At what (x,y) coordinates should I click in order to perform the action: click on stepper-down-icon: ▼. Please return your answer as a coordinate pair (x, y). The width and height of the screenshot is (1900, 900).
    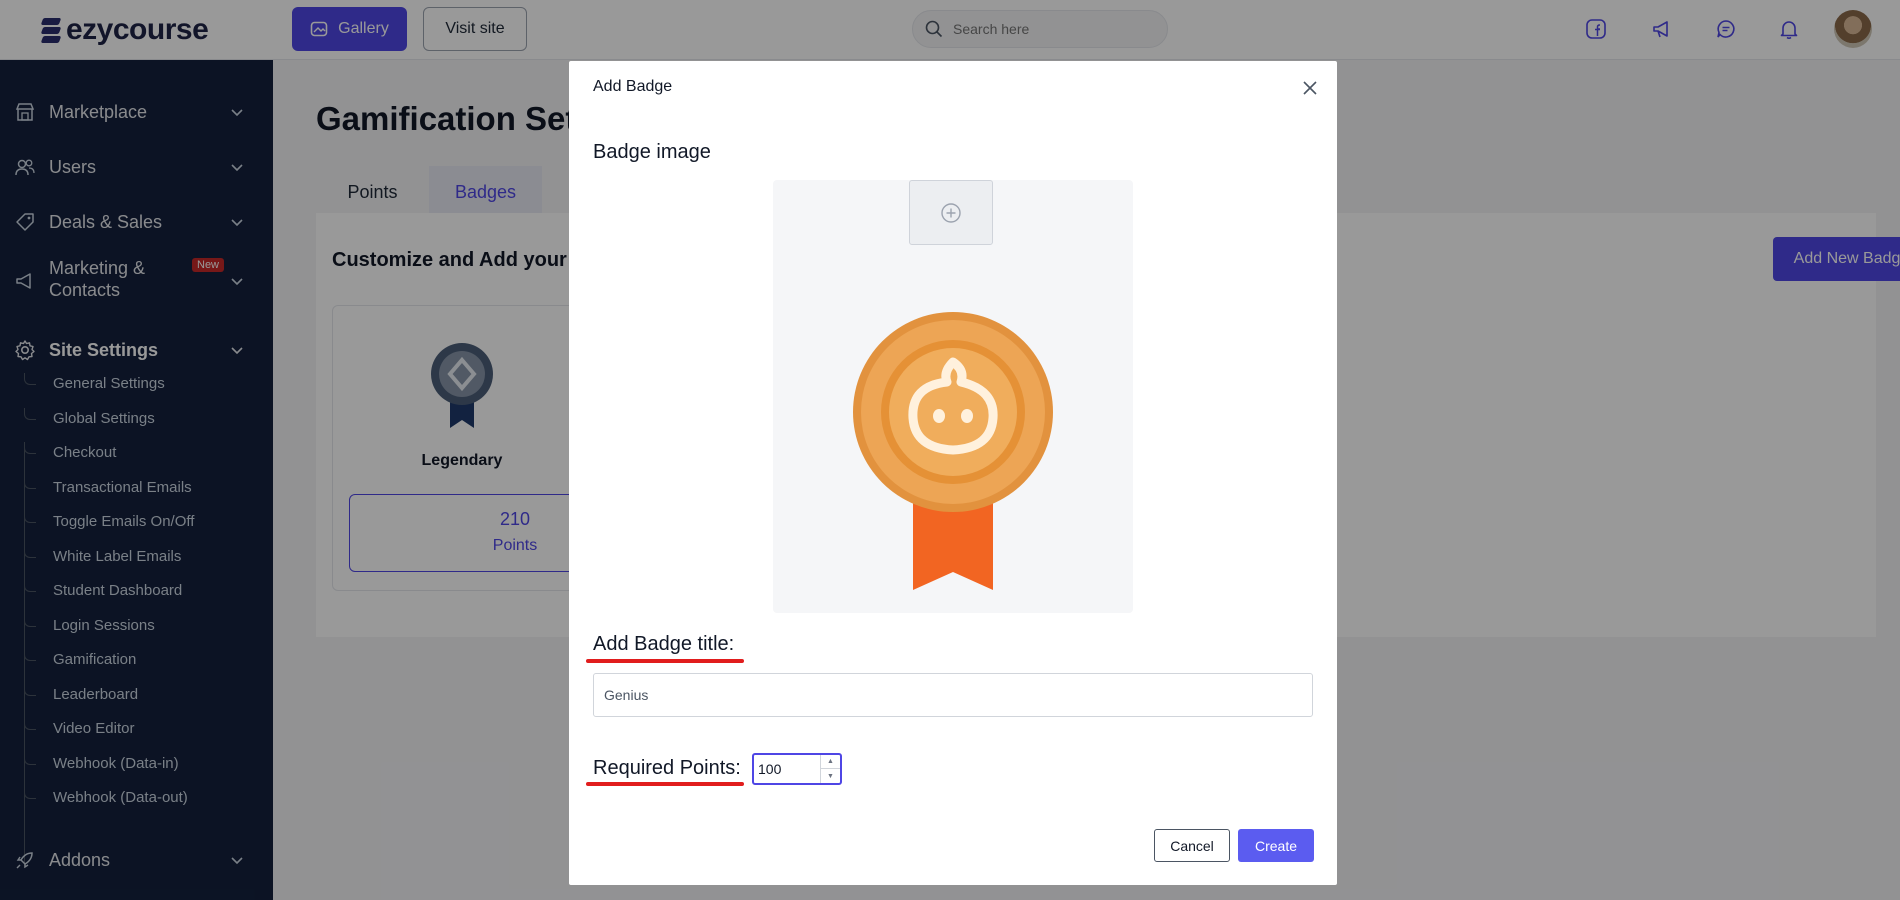
    Looking at the image, I should click on (830, 776).